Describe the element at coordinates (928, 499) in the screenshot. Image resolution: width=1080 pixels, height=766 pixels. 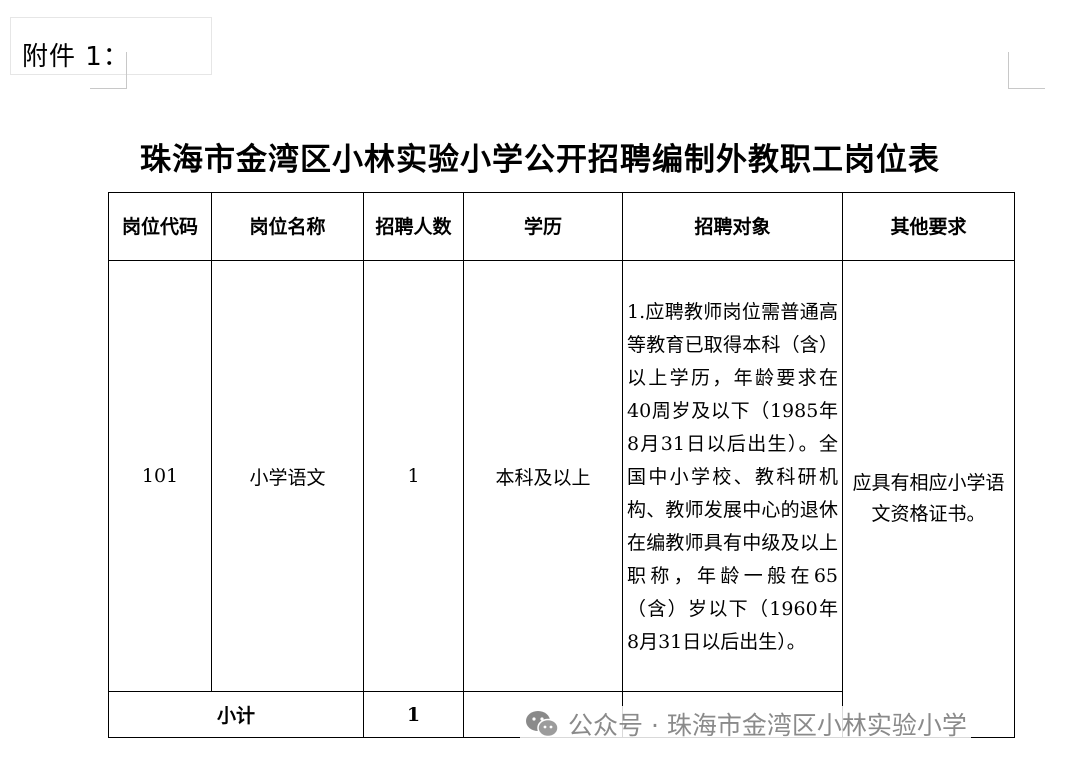
I see `cell-other-requirements: 应具有相应小学语文资格证书。` at that location.